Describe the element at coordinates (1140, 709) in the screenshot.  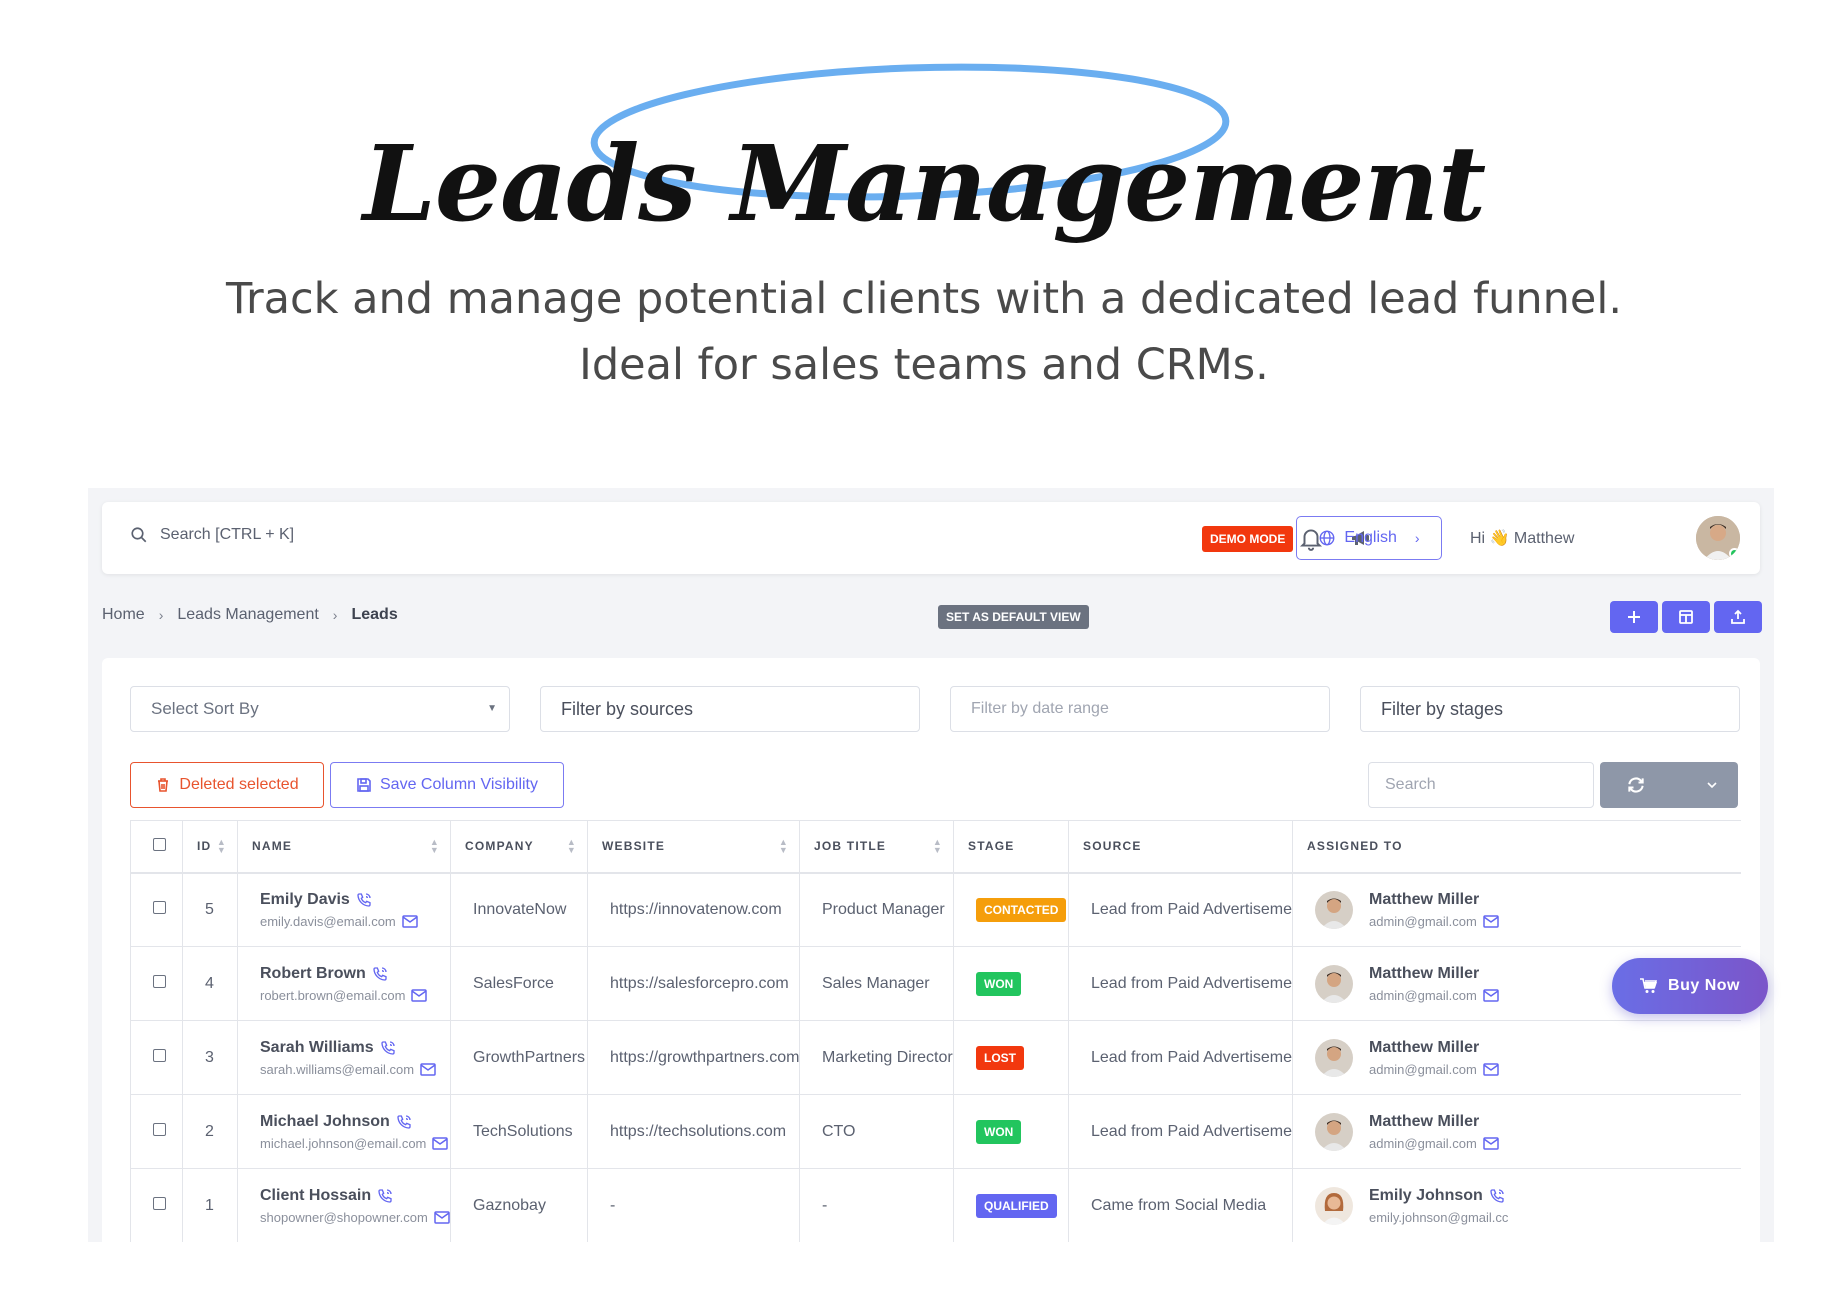
I see `date-range-filter: Filter by date range` at that location.